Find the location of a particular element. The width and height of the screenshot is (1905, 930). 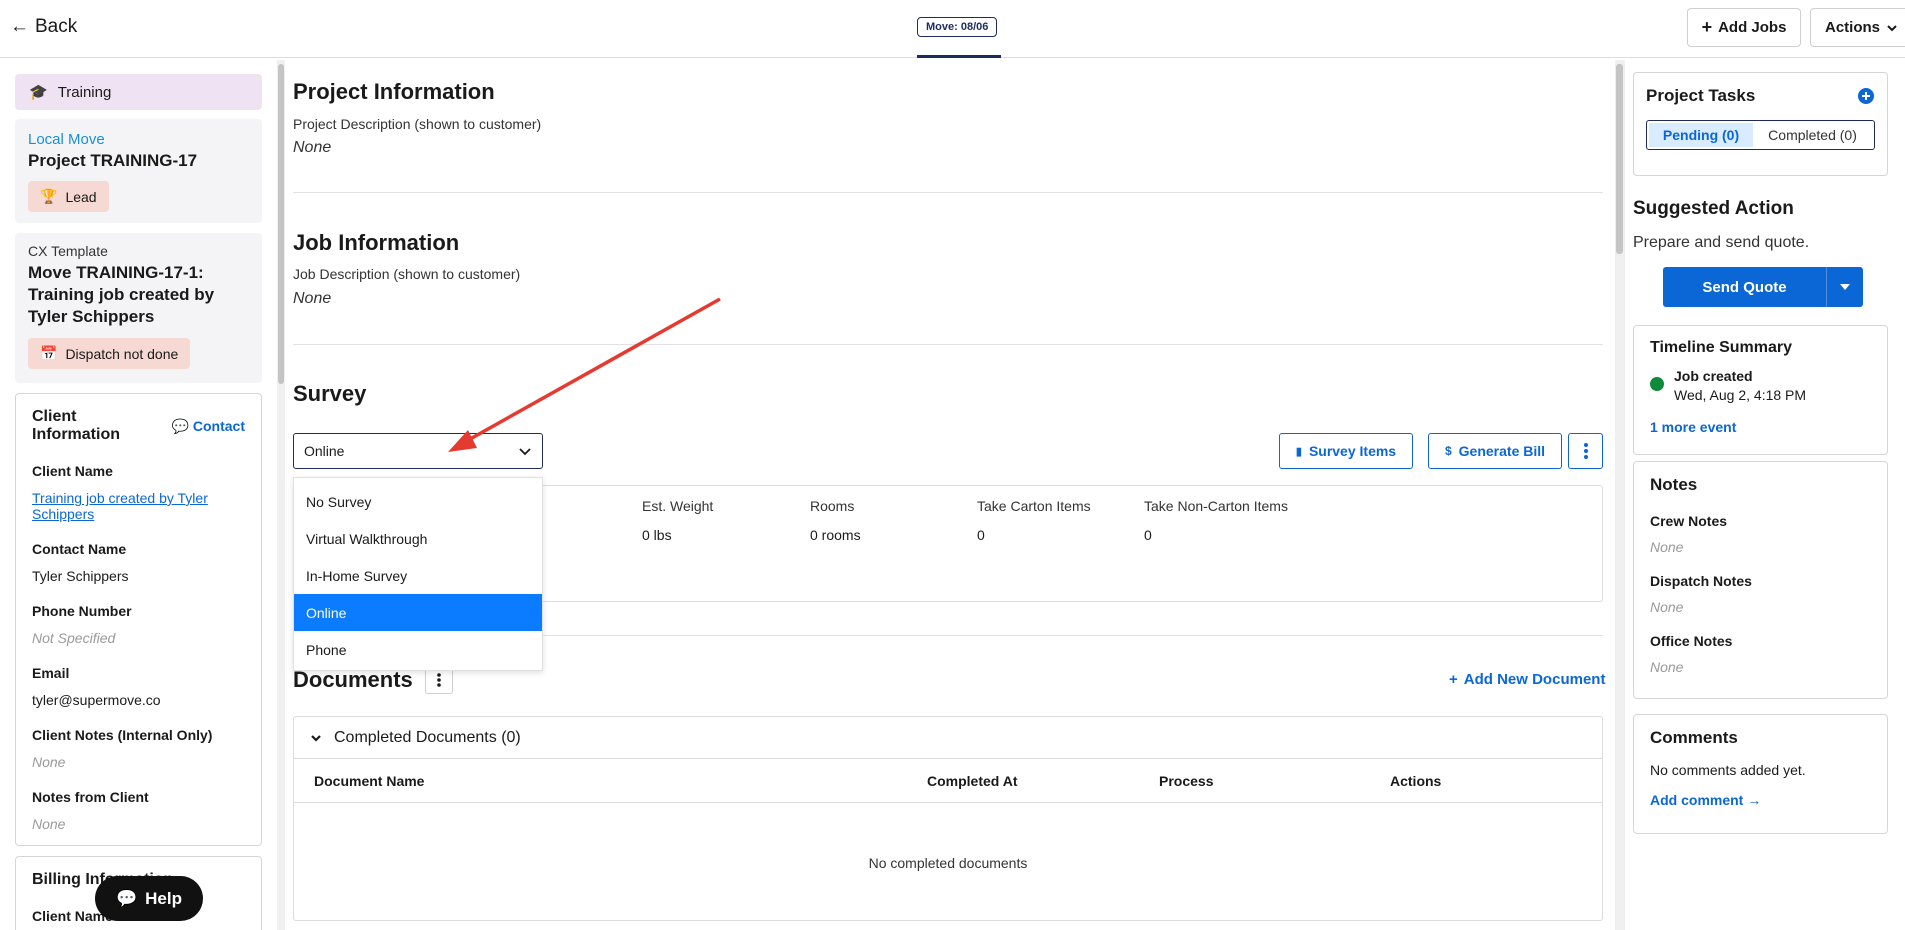

timeline-event: Job created Wed, Aug 2, 4:18 PM is located at coordinates (1760, 385).